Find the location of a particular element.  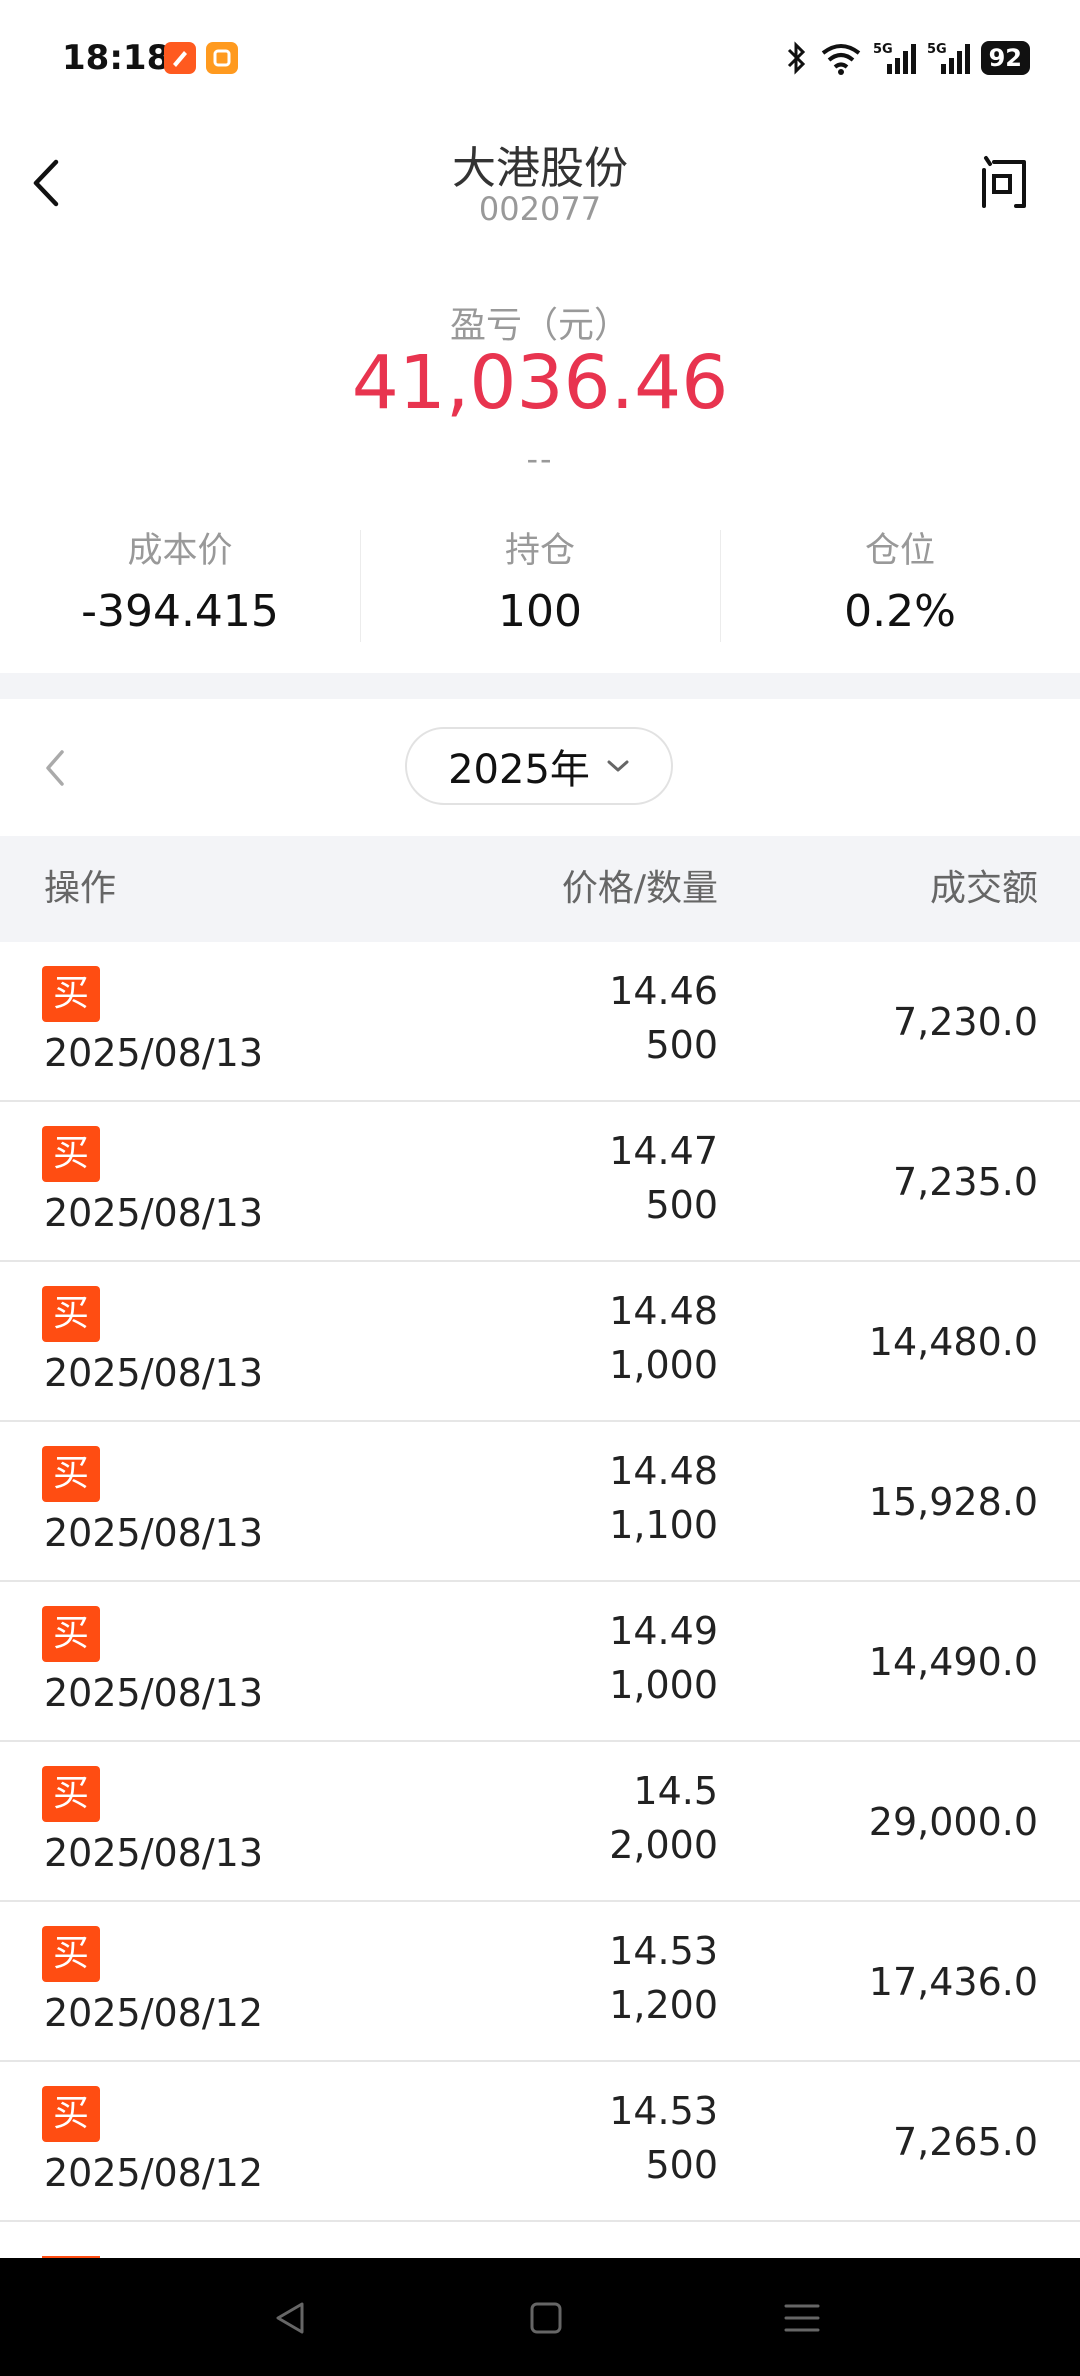

trade-row: 买 2025/08/13 14.47 500 7,235.0 is located at coordinates (540, 1182).